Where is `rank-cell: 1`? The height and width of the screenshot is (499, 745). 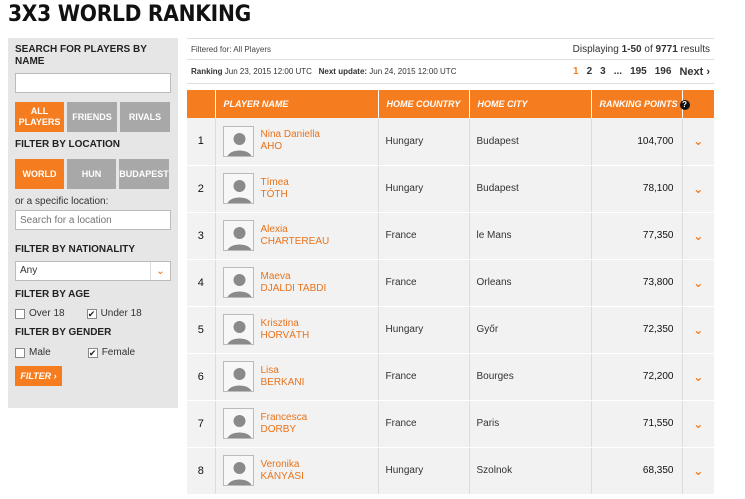 rank-cell: 1 is located at coordinates (201, 142).